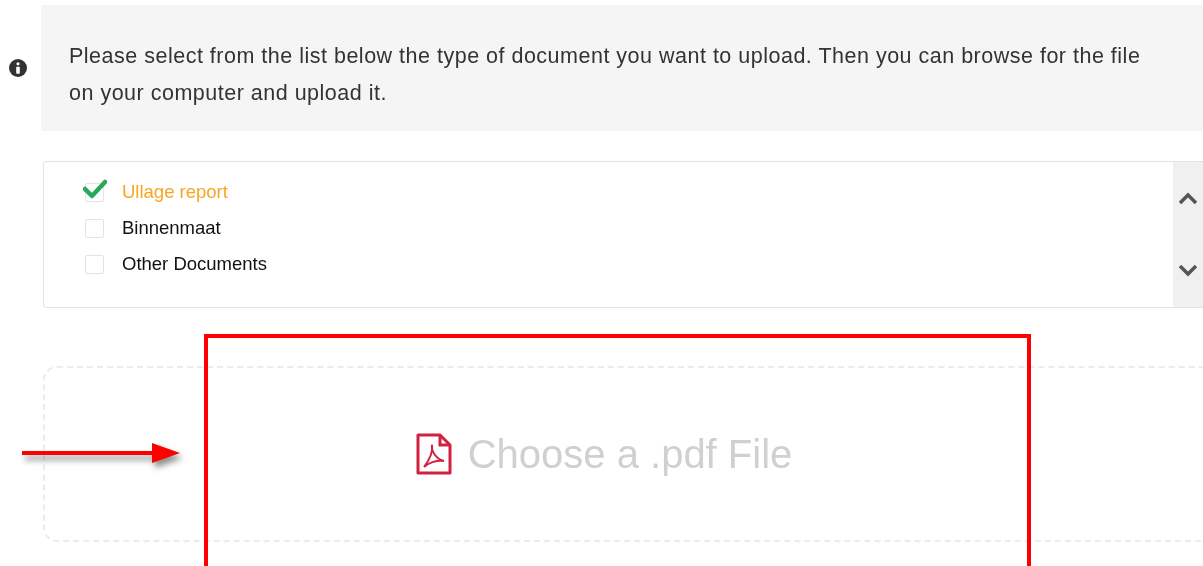 This screenshot has width=1203, height=566. Describe the element at coordinates (629, 228) in the screenshot. I see `document-type-option: Binnenmaat` at that location.